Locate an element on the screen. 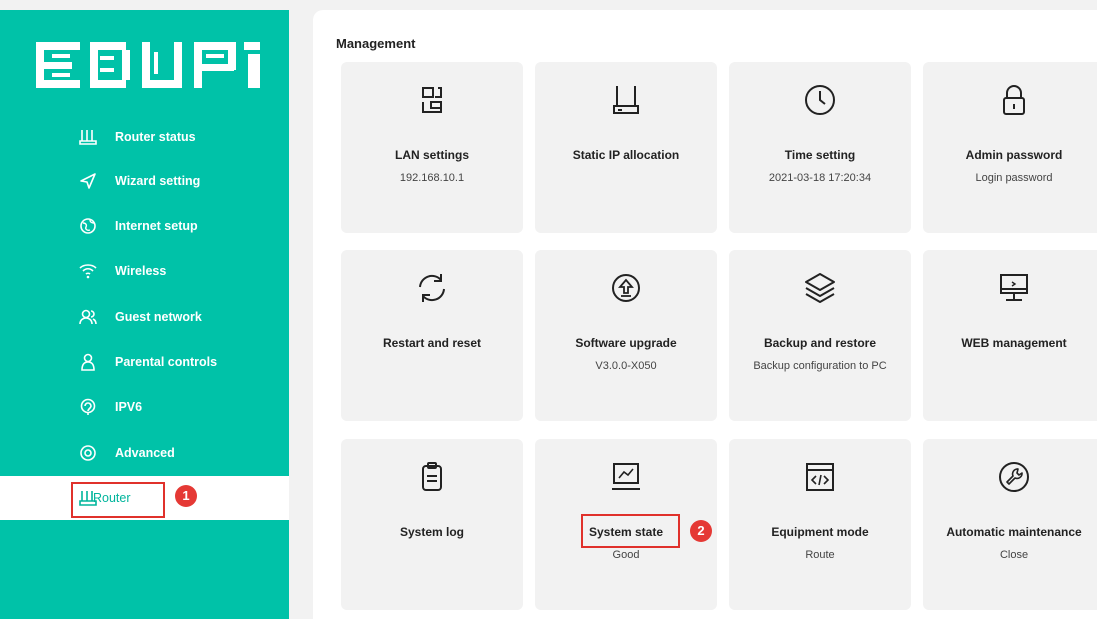  router-highlight-box is located at coordinates (118, 500).